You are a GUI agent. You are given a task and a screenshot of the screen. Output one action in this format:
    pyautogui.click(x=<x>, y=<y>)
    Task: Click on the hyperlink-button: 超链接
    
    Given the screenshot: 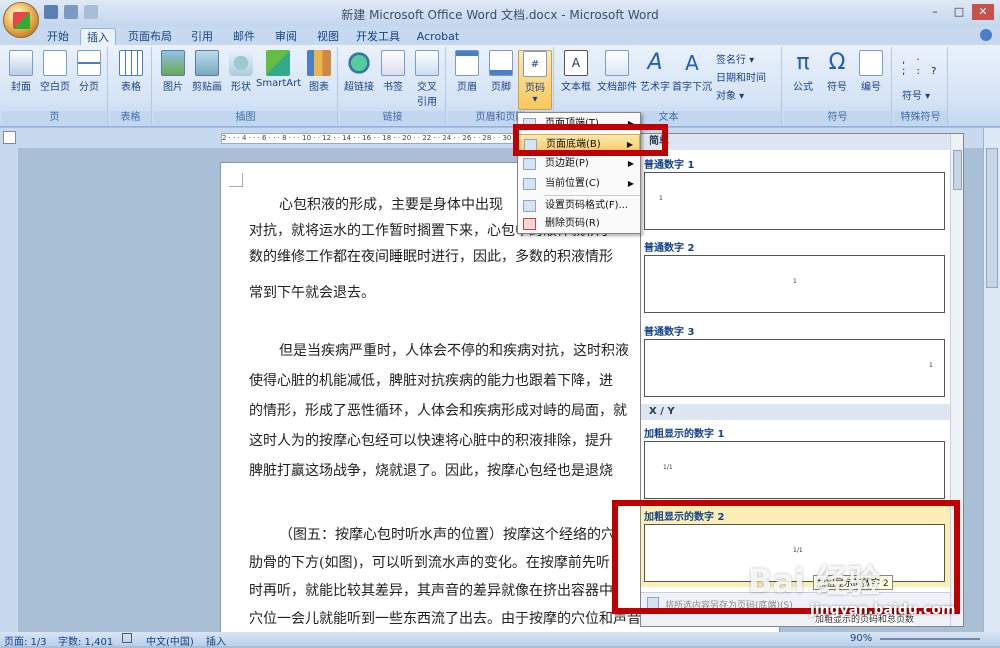 What is the action you would take?
    pyautogui.click(x=359, y=71)
    